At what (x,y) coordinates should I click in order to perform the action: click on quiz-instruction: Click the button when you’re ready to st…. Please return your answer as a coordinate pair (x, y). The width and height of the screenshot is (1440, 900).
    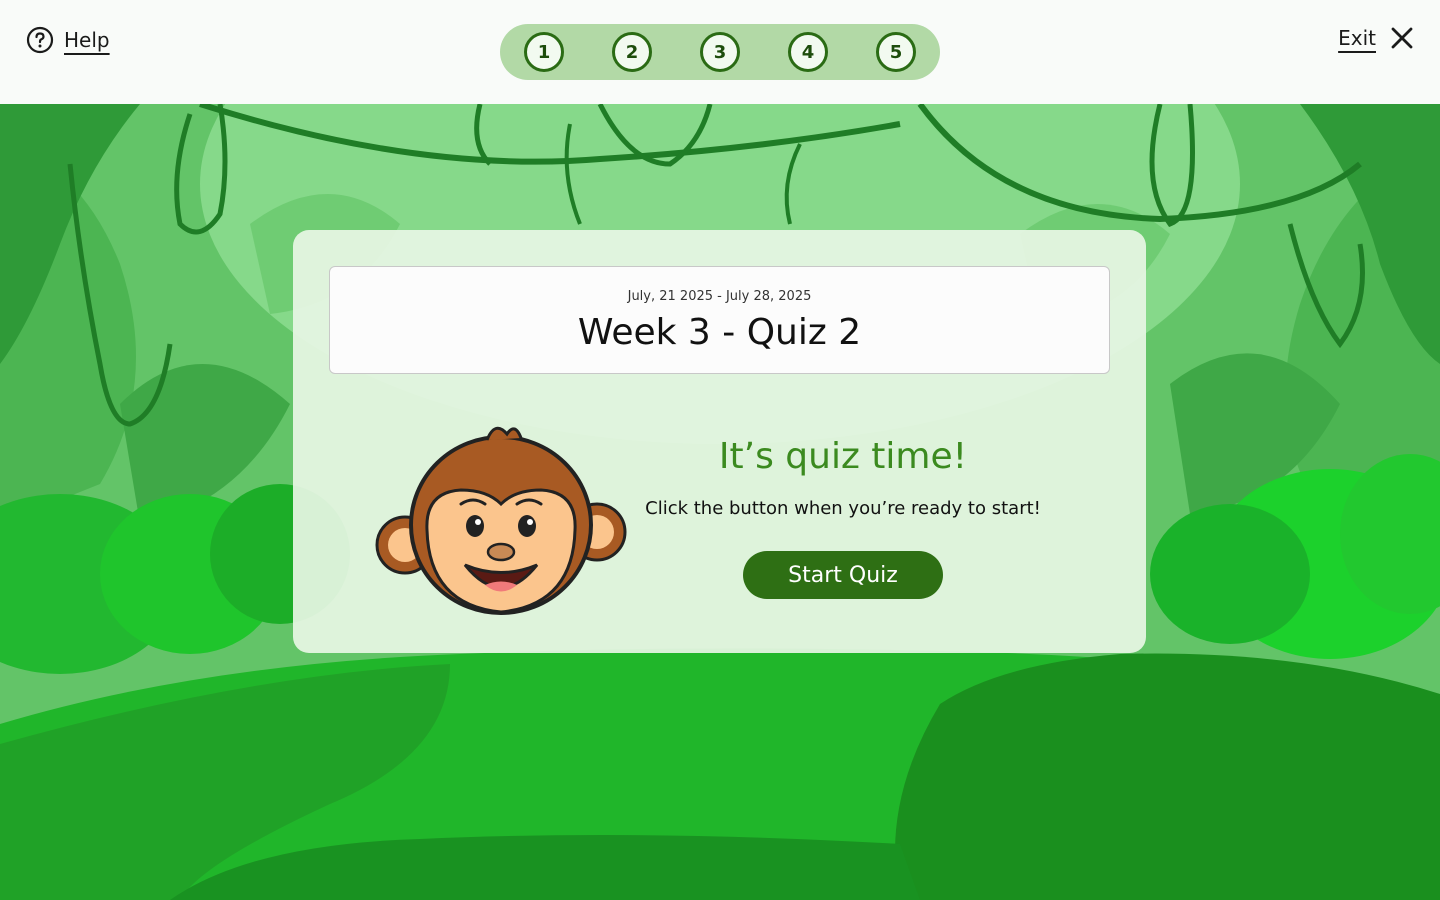
    Looking at the image, I should click on (843, 508).